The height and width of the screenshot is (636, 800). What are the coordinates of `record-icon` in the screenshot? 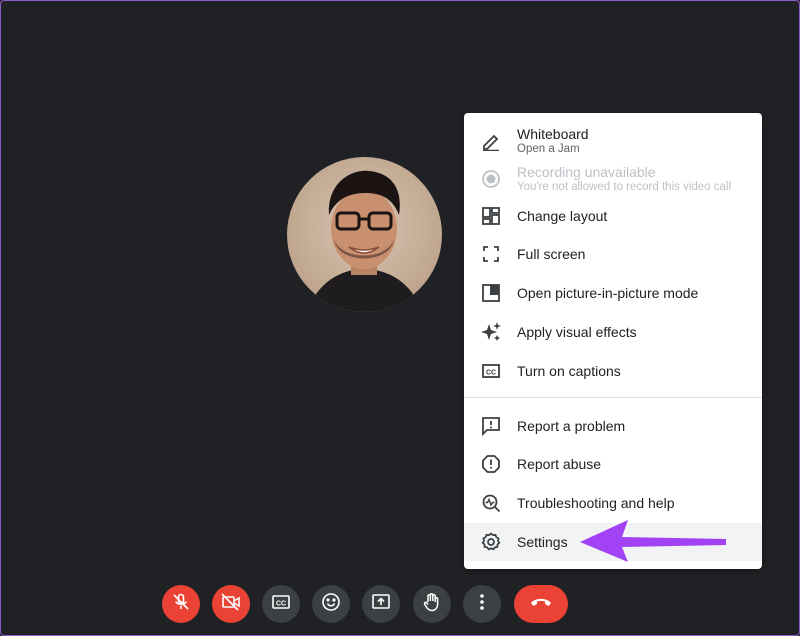 It's located at (491, 179).